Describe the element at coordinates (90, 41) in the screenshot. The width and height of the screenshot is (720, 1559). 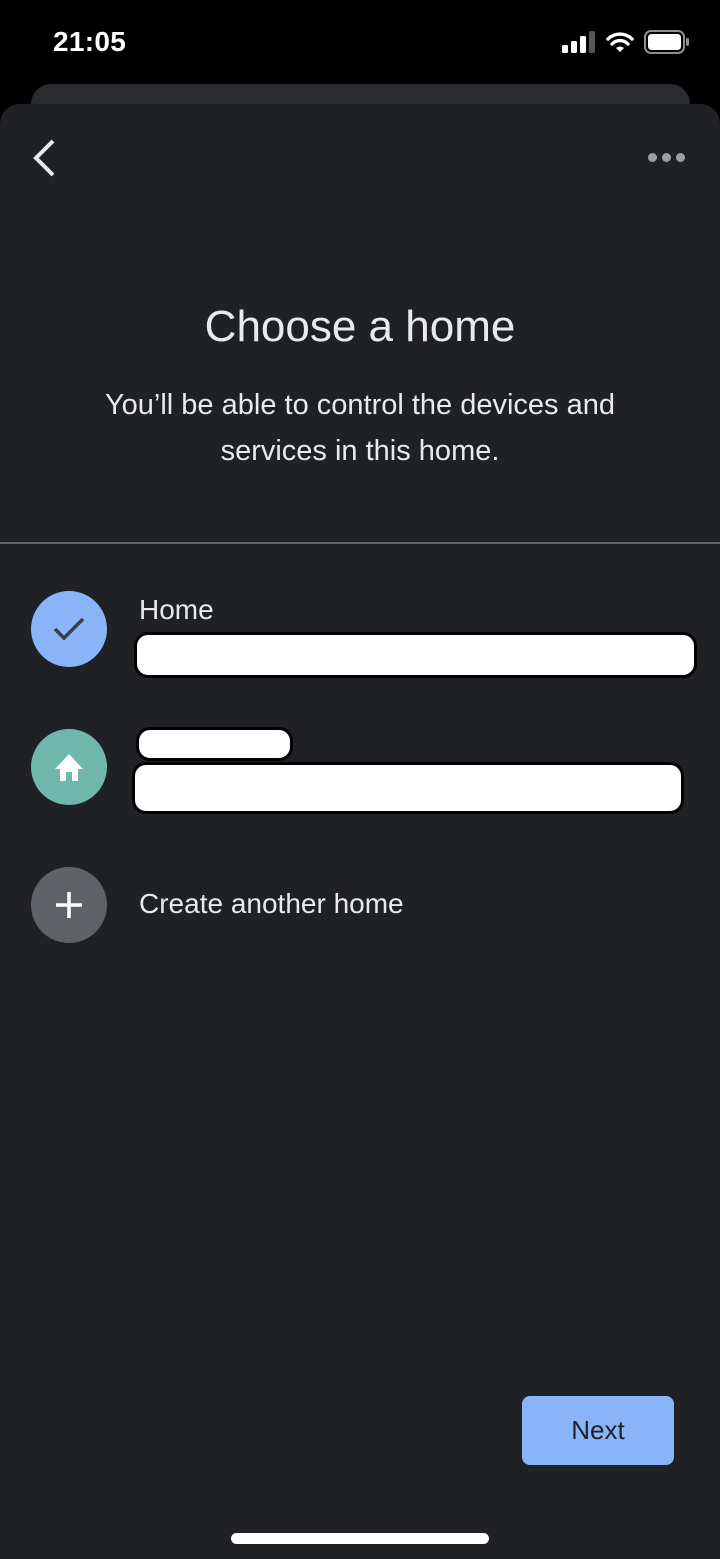
I see `status-time: 21:05` at that location.